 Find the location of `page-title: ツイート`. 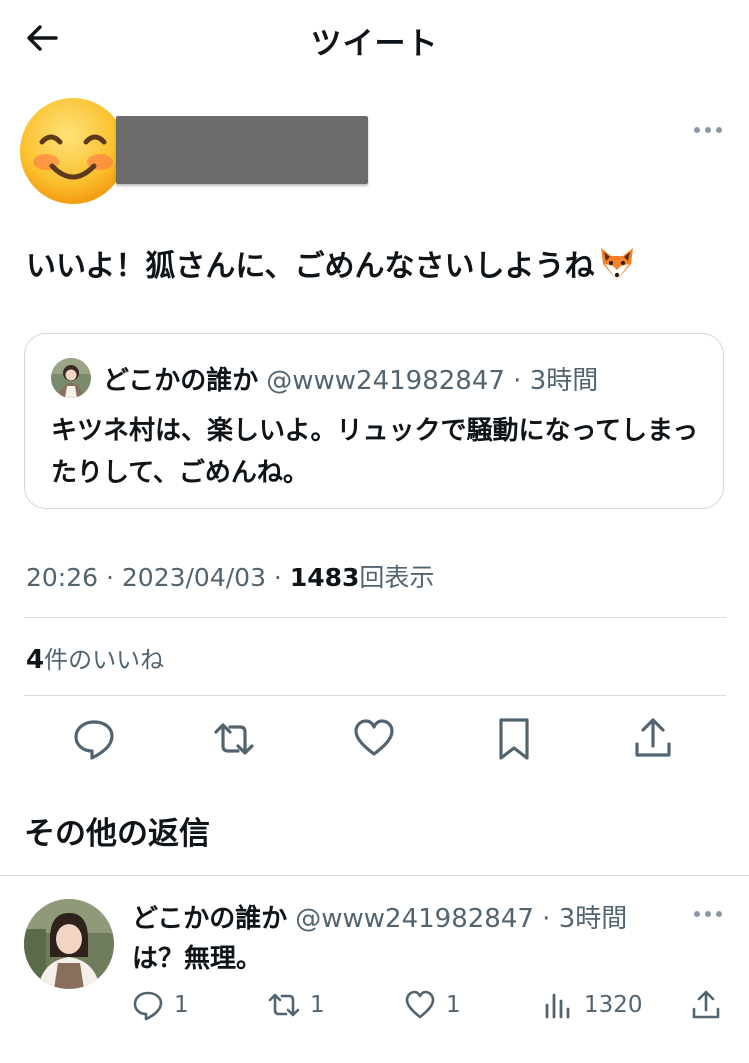

page-title: ツイート is located at coordinates (374, 44).